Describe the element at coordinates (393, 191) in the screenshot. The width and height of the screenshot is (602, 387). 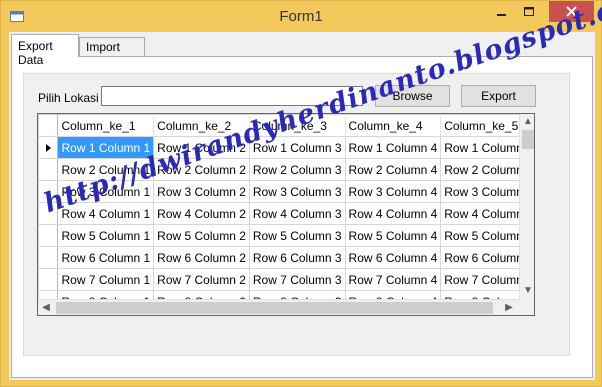
I see `grid-cell: Row 3 Column 4` at that location.